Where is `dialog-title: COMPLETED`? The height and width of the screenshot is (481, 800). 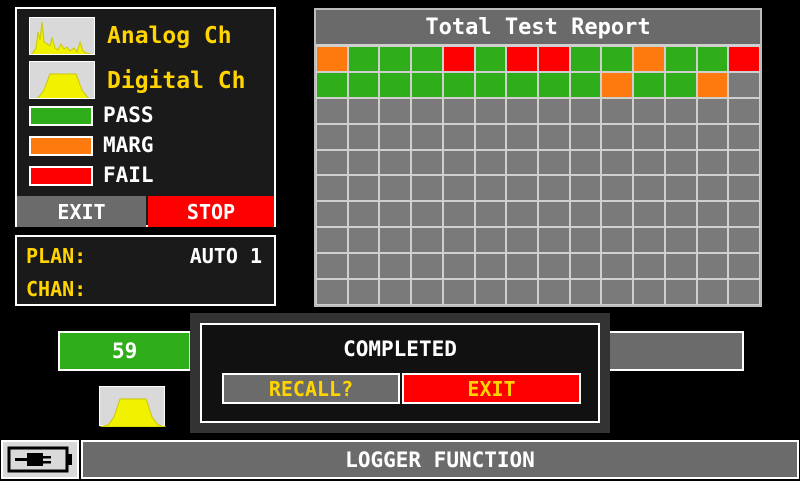 dialog-title: COMPLETED is located at coordinates (400, 349).